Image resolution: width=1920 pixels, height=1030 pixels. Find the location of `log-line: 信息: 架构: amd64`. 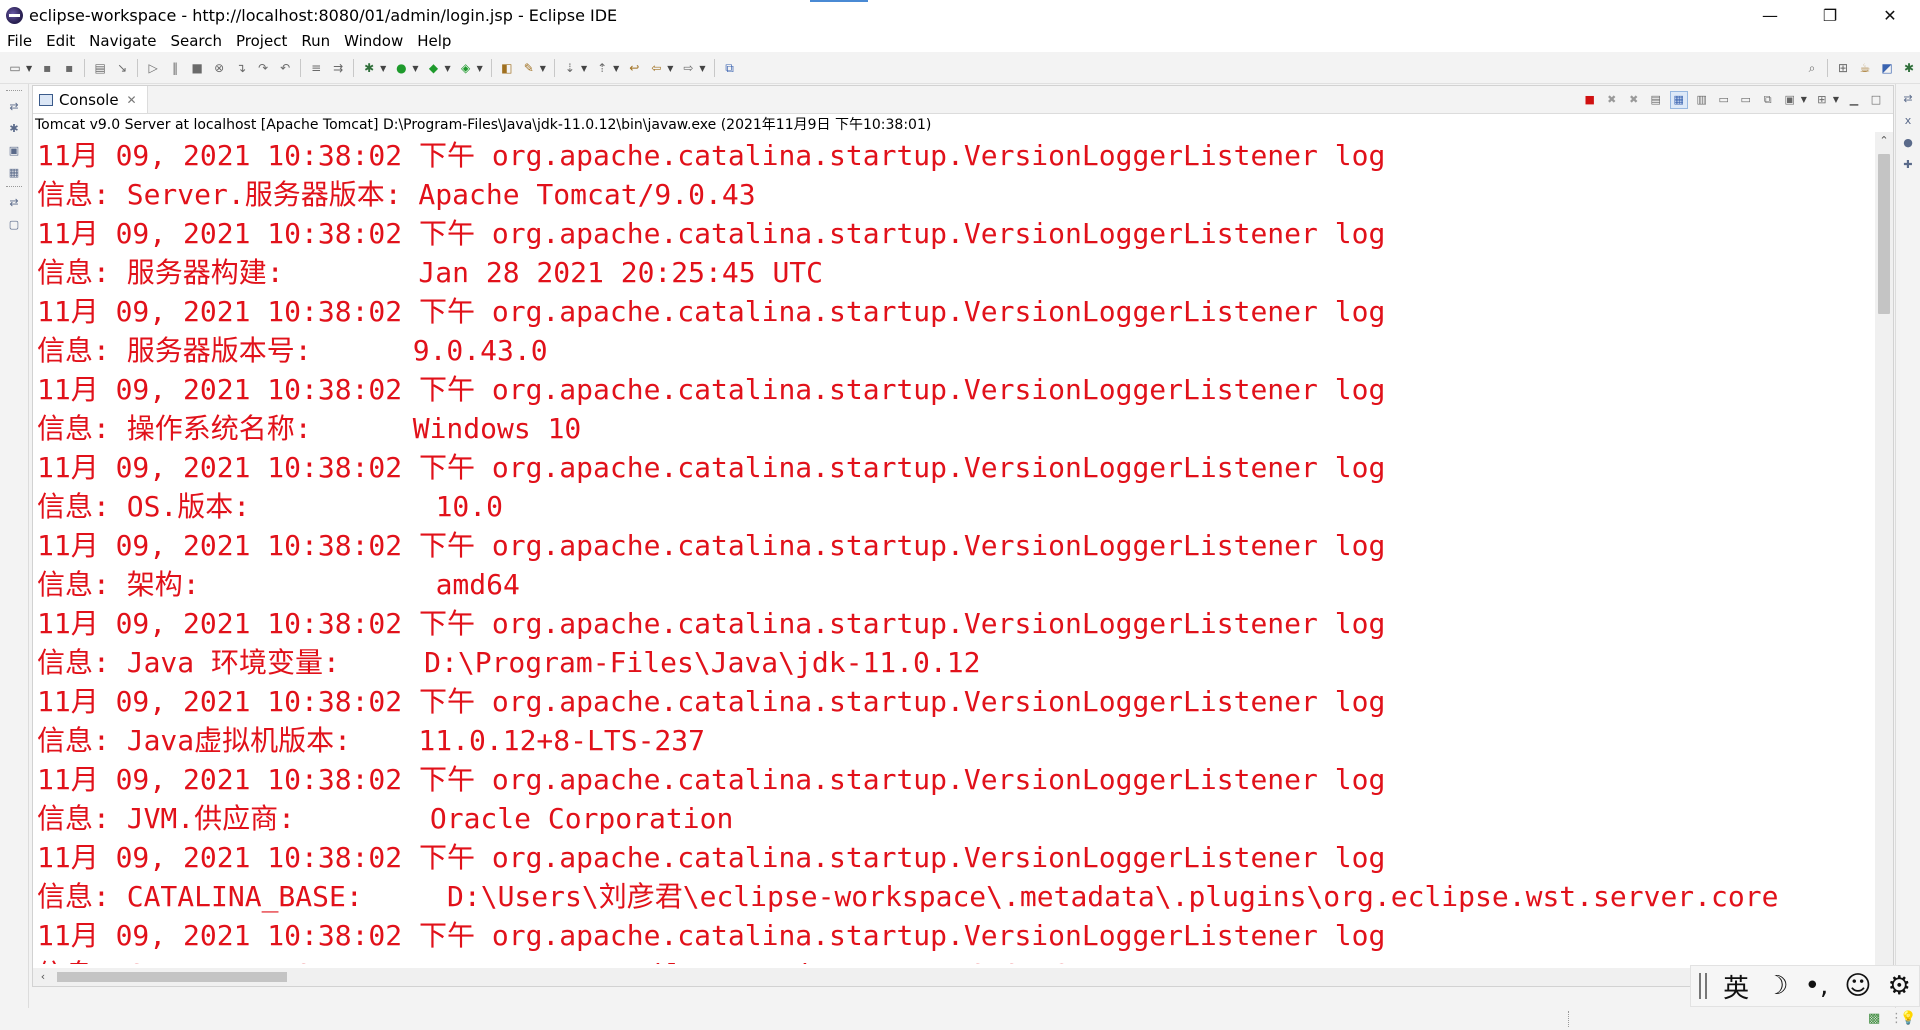

log-line: 信息: 架构: amd64 is located at coordinates (278, 584).